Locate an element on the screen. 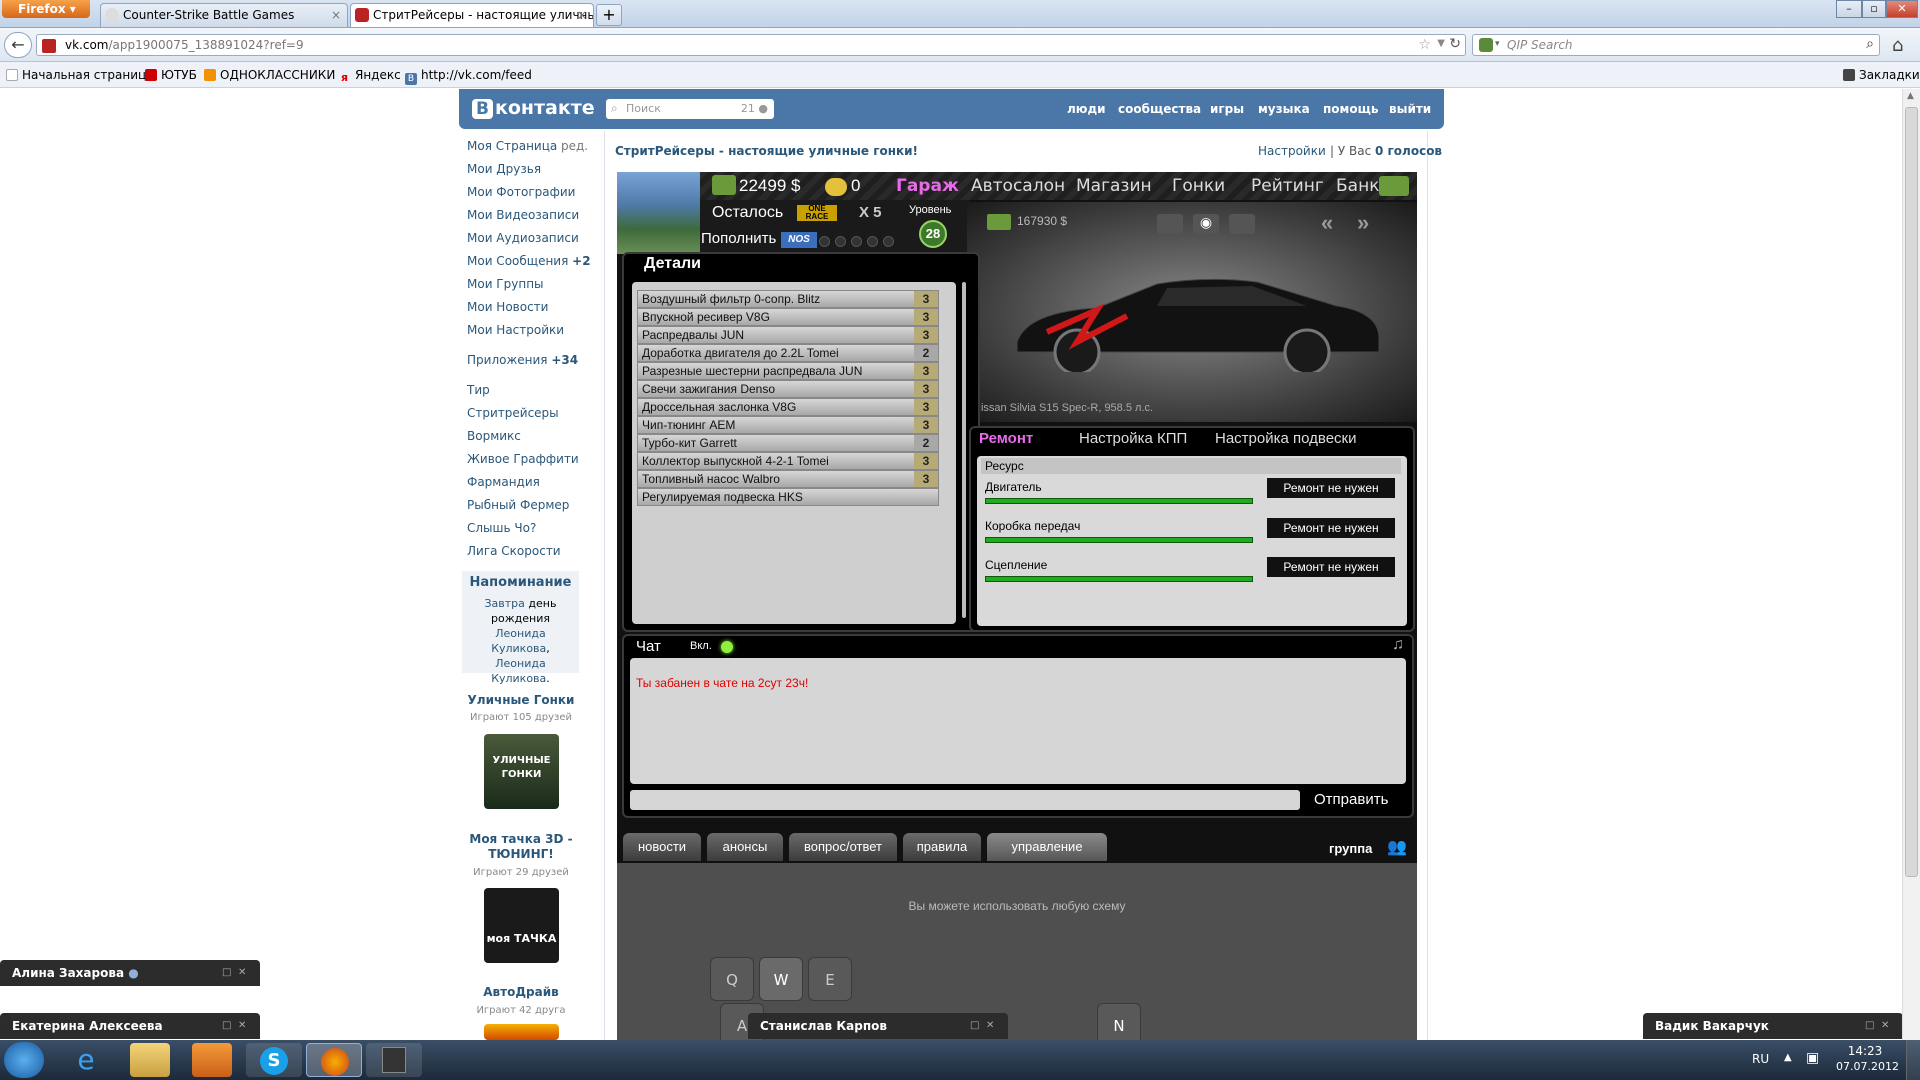  tab-rules: правила is located at coordinates (942, 847).